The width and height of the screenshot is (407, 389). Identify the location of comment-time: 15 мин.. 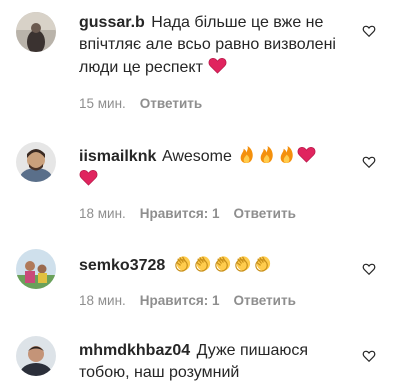
(102, 103).